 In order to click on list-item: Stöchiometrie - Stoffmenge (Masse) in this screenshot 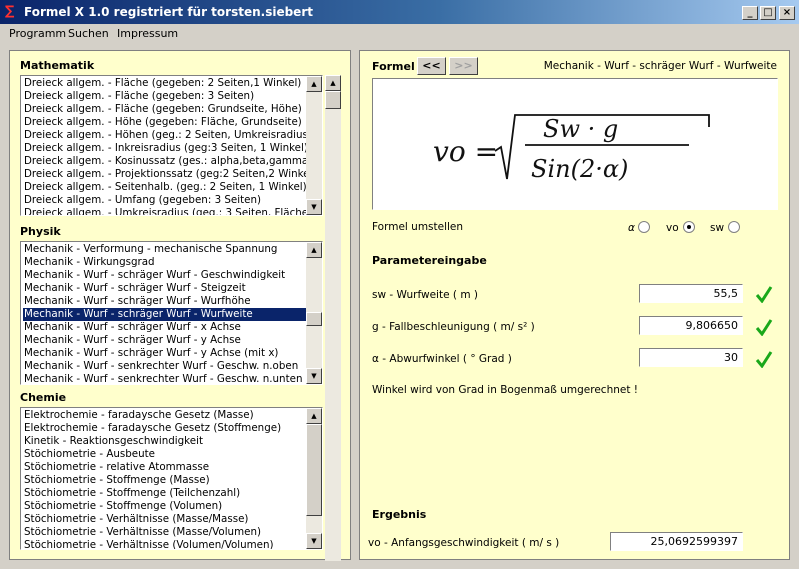, I will do `click(164, 480)`.